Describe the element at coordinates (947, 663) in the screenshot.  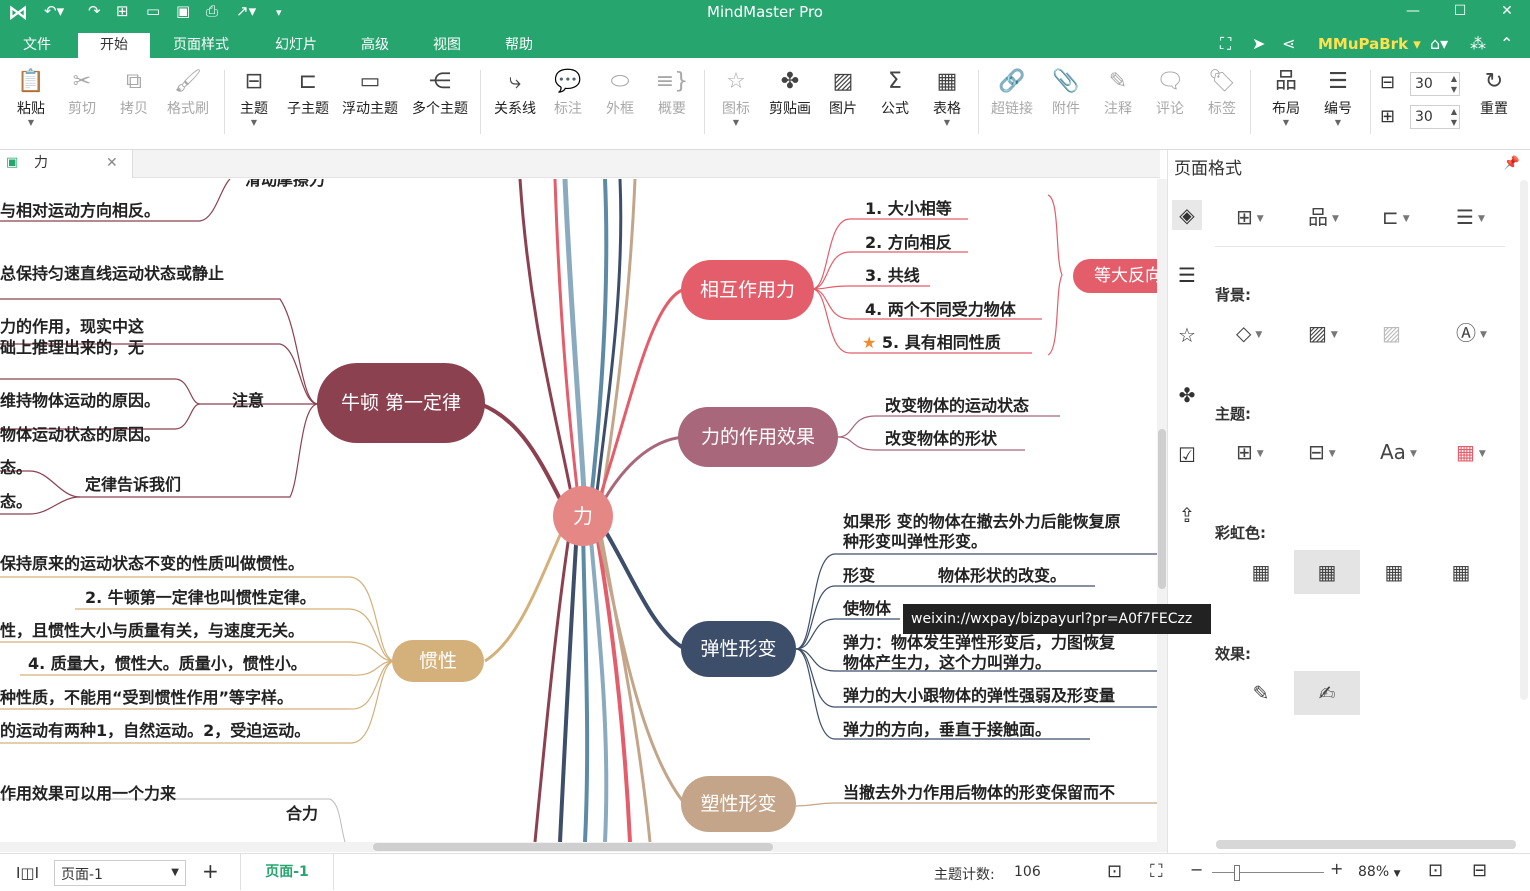
I see `leaf-item: 物体产生力，这个力叫弹力。` at that location.